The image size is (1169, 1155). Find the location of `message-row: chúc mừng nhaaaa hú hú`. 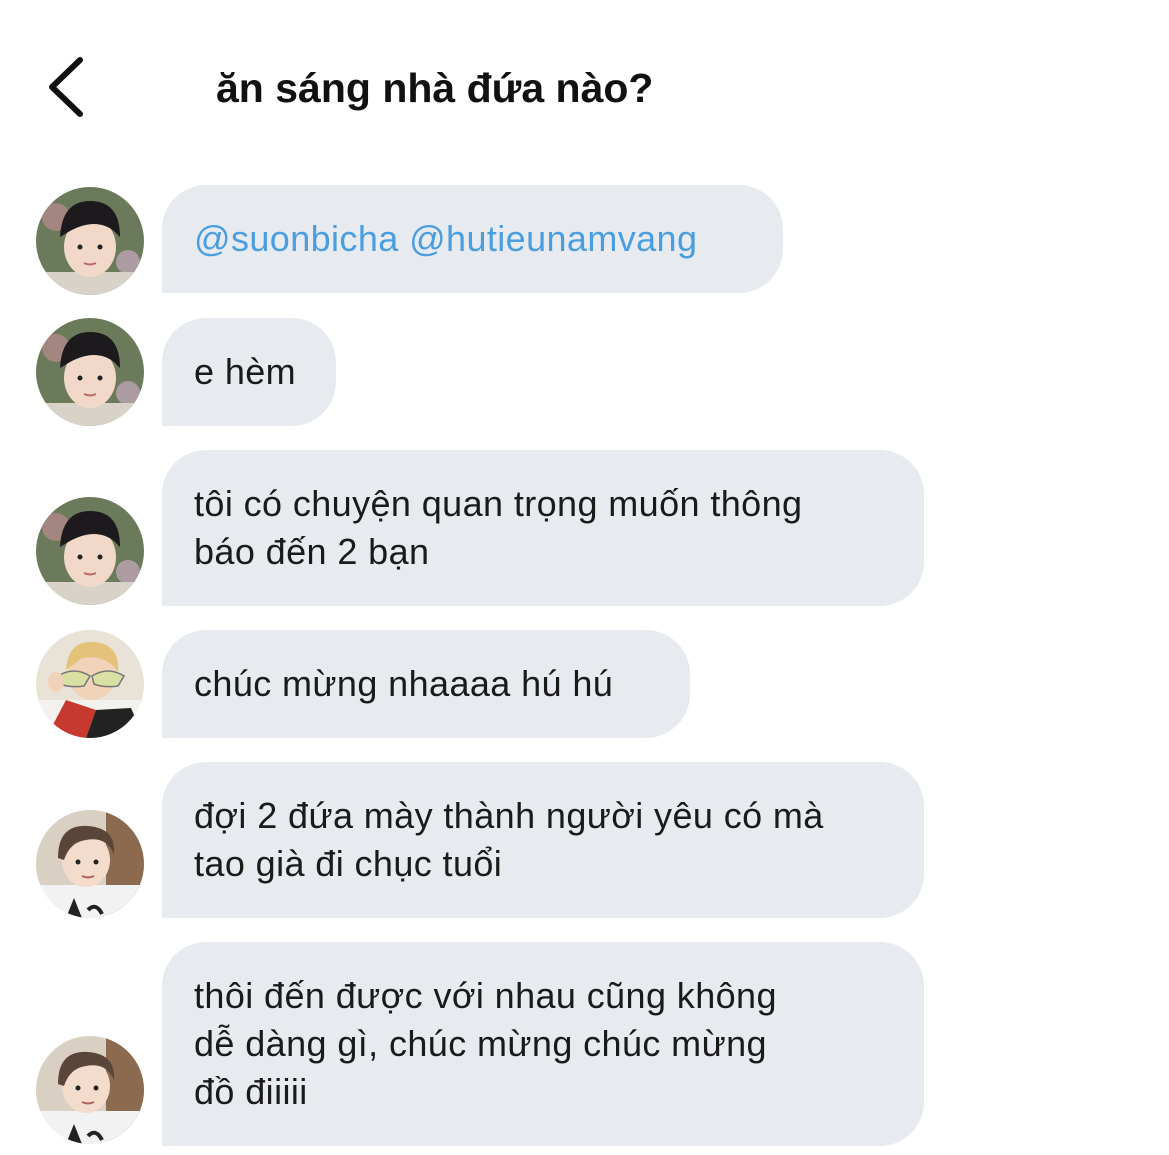

message-row: chúc mừng nhaaaa hú hú is located at coordinates (584, 685).